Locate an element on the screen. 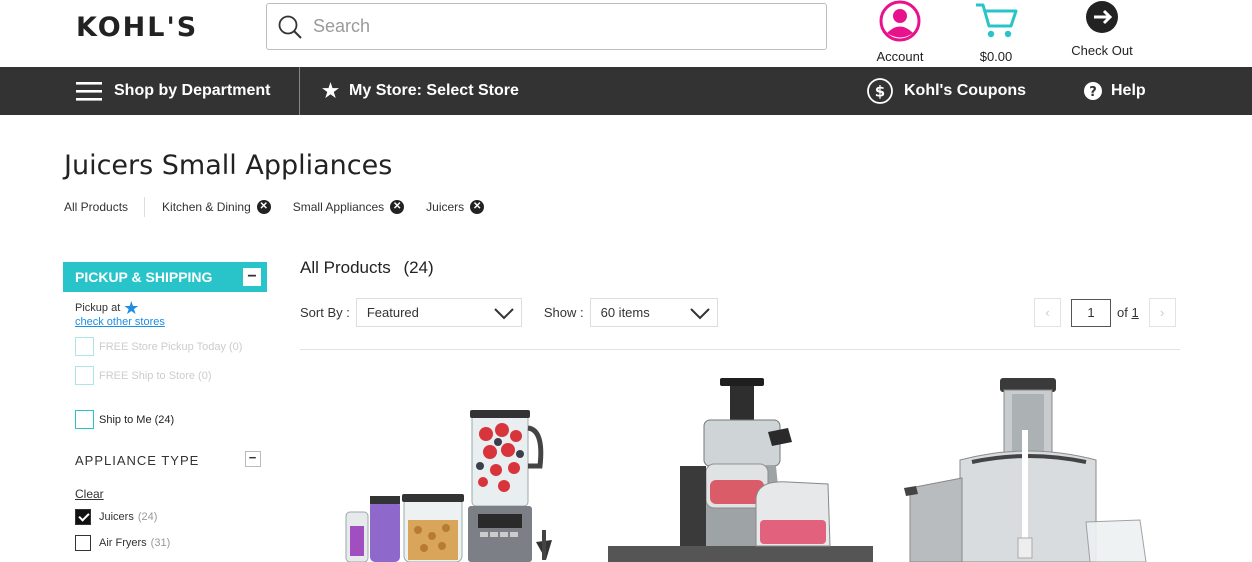  free-store-pickup-option: FREE Store Pickup Today (0) is located at coordinates (171, 346).